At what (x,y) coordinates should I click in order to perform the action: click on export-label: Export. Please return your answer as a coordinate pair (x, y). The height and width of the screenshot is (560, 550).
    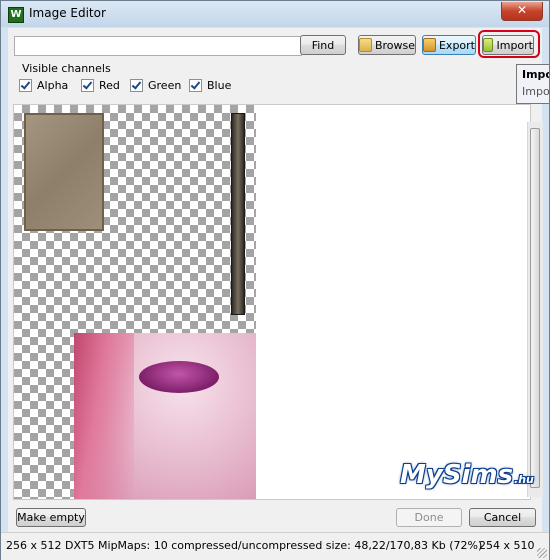
    Looking at the image, I should click on (456, 45).